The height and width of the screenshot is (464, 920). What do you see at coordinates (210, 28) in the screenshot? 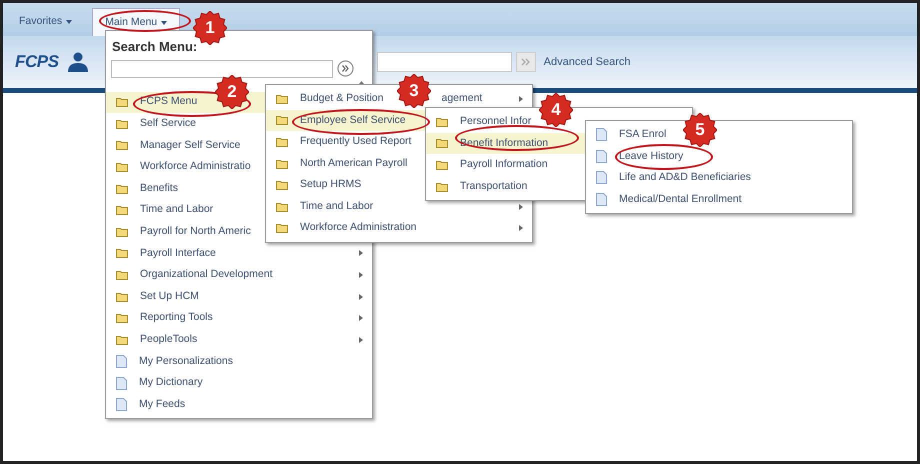
I see `step-badge: 1` at bounding box center [210, 28].